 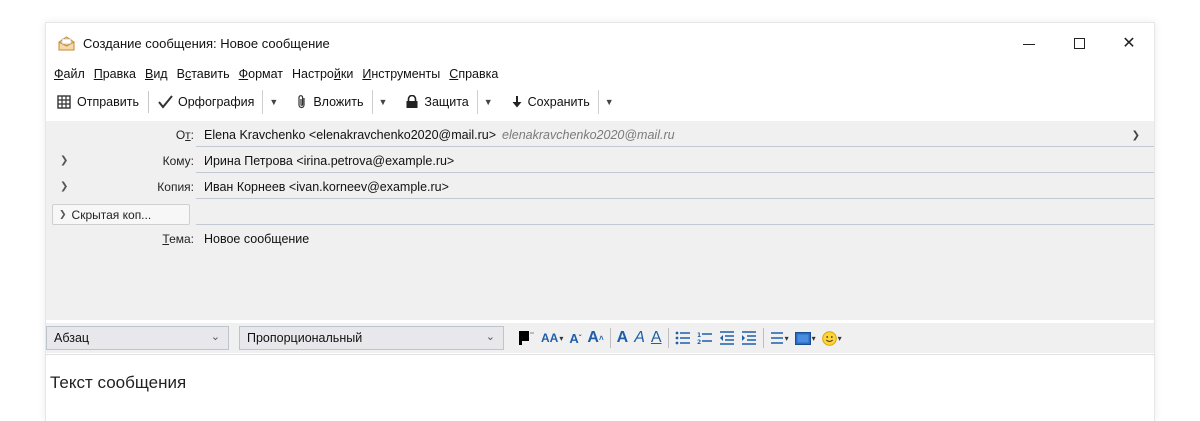 What do you see at coordinates (675, 188) in the screenshot?
I see `cc-field: Иван Корнеев <ivan.korneev@example.ru>` at bounding box center [675, 188].